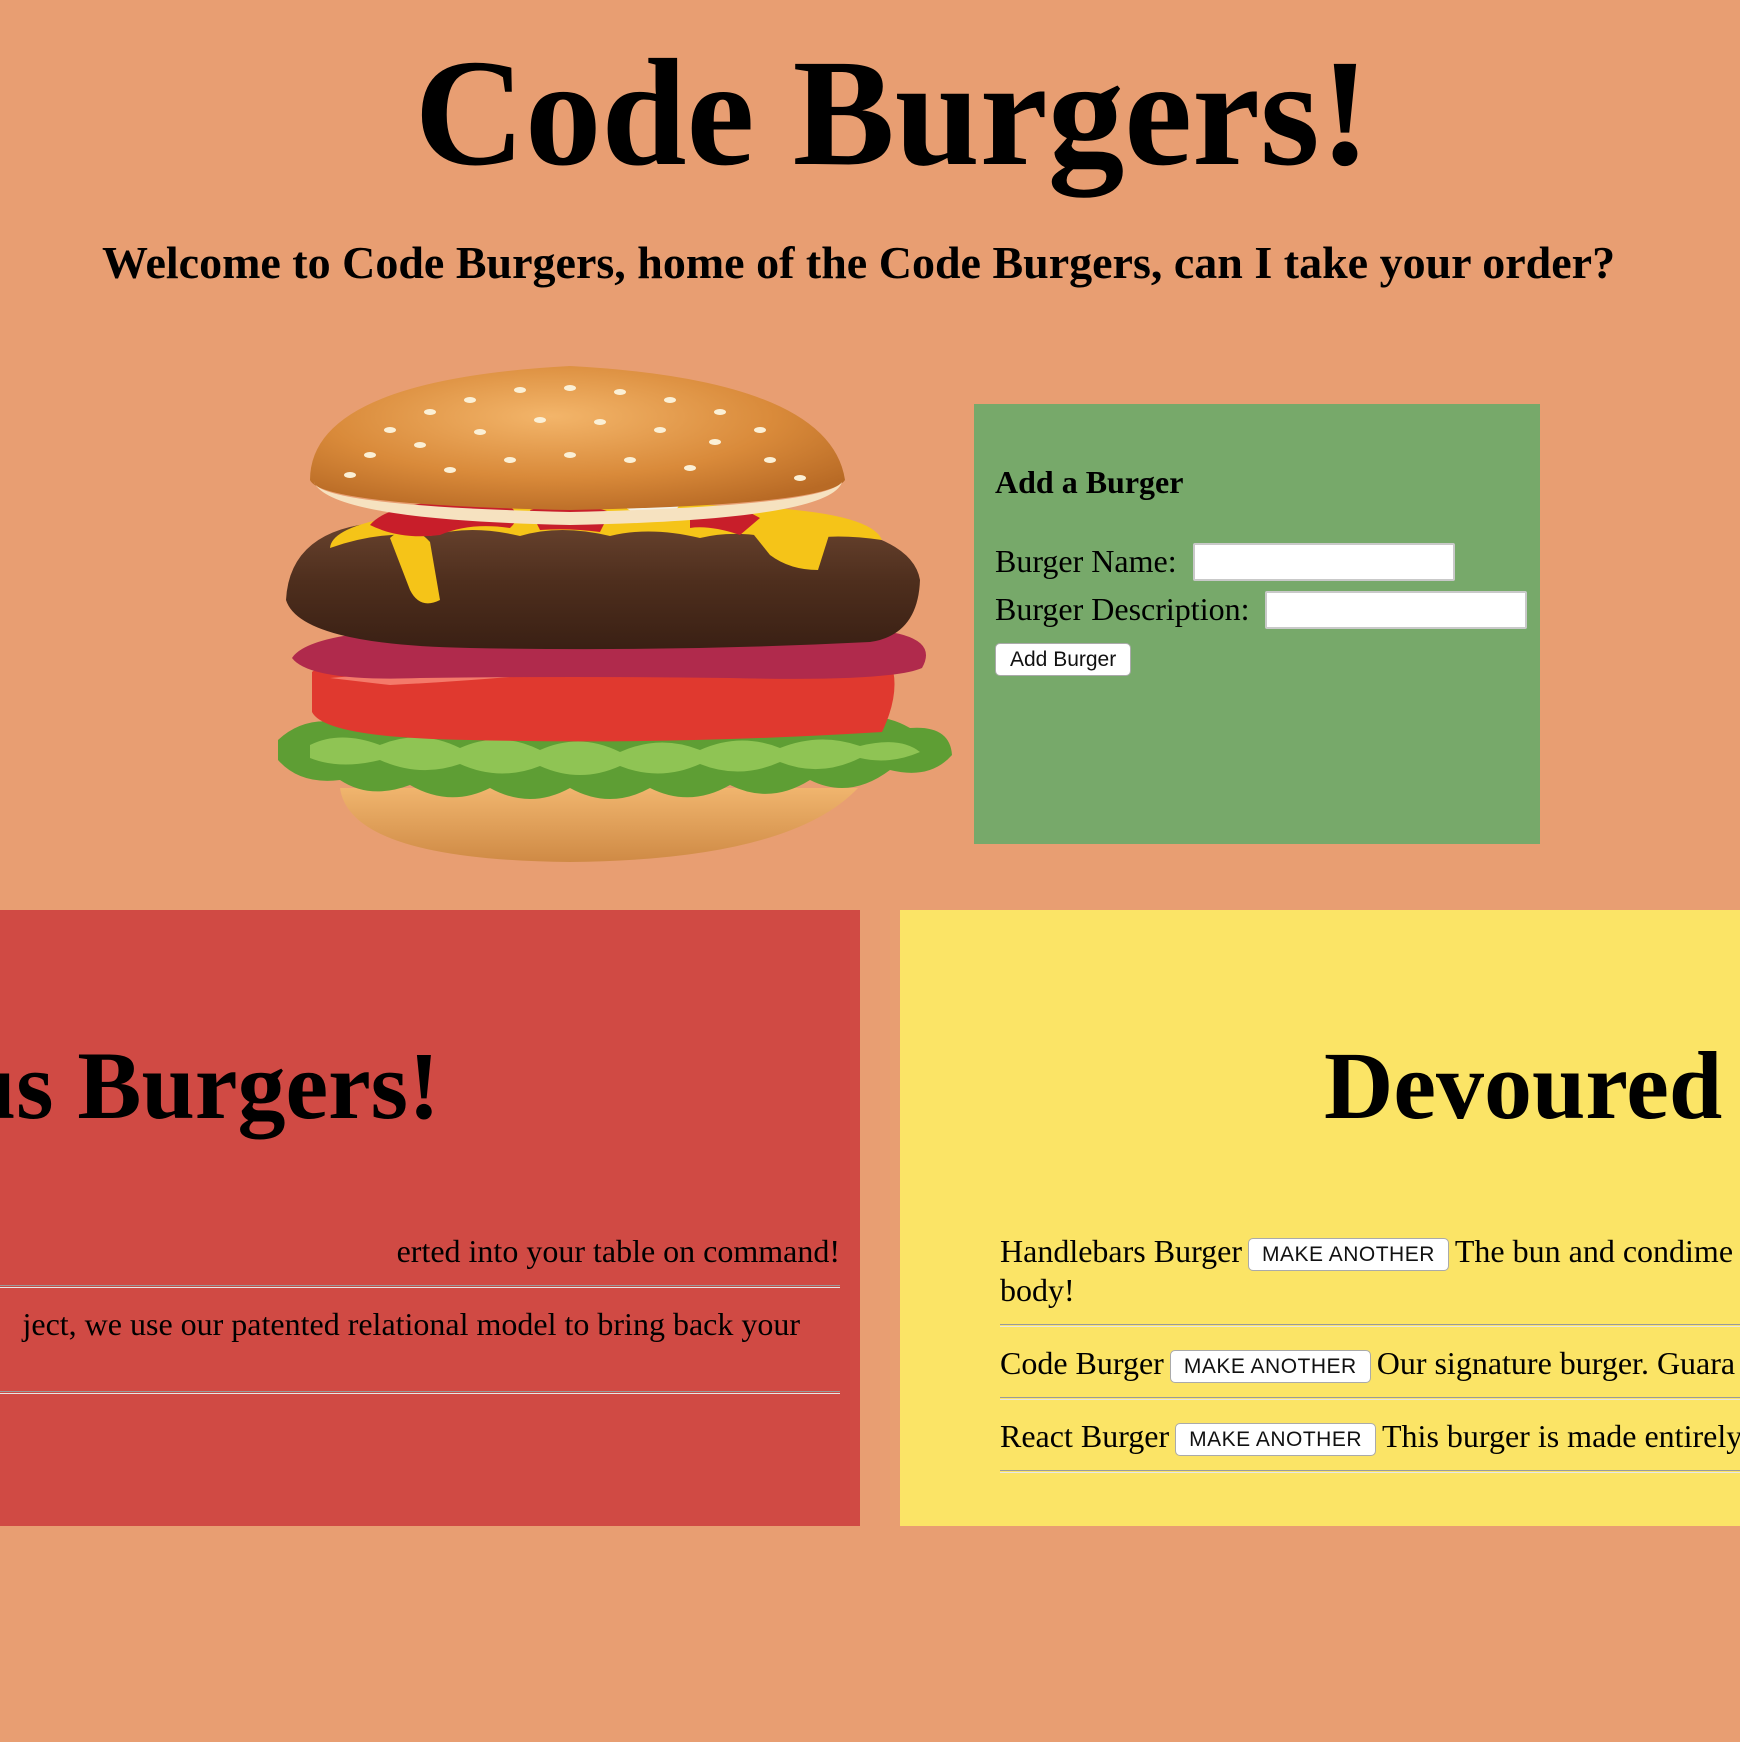  What do you see at coordinates (1086, 561) in the screenshot?
I see `burger-name-label: Burger Name:` at bounding box center [1086, 561].